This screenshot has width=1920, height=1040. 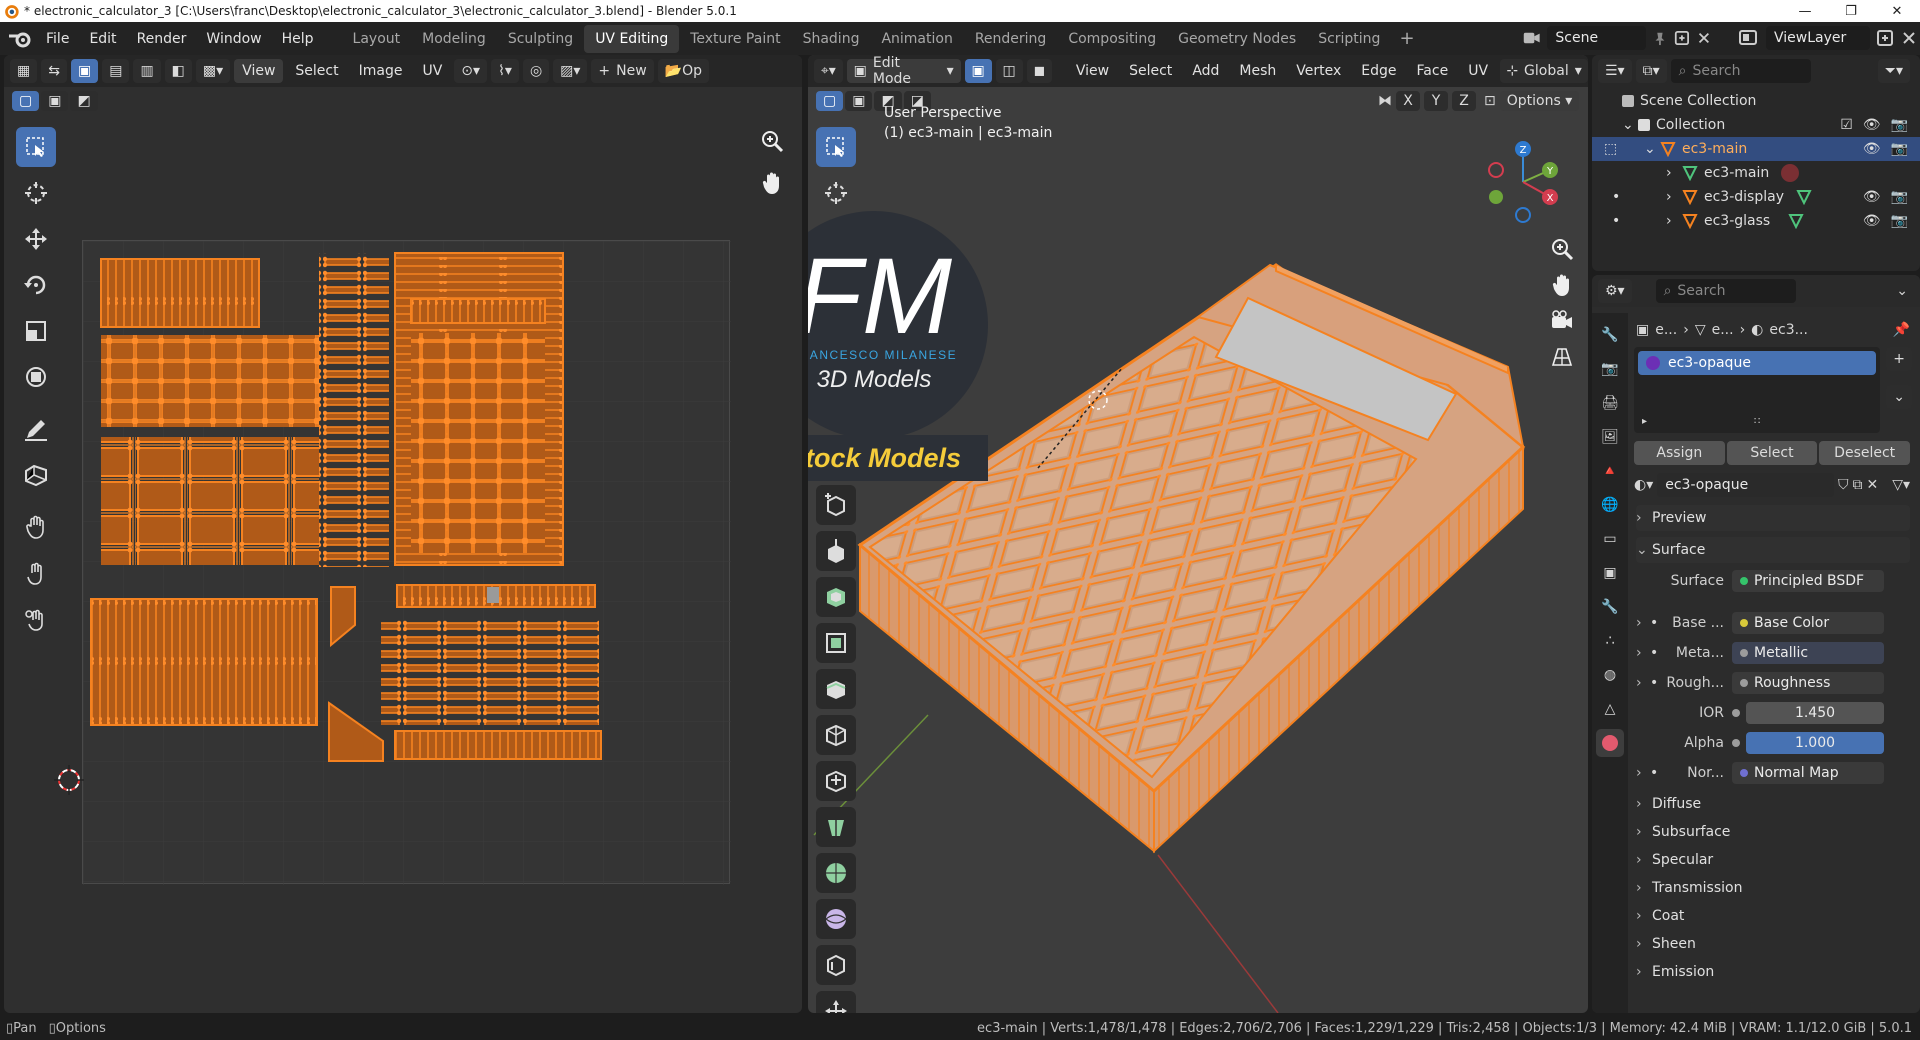 What do you see at coordinates (1651, 71) in the screenshot?
I see `display-mode-icon: ⧉▾` at bounding box center [1651, 71].